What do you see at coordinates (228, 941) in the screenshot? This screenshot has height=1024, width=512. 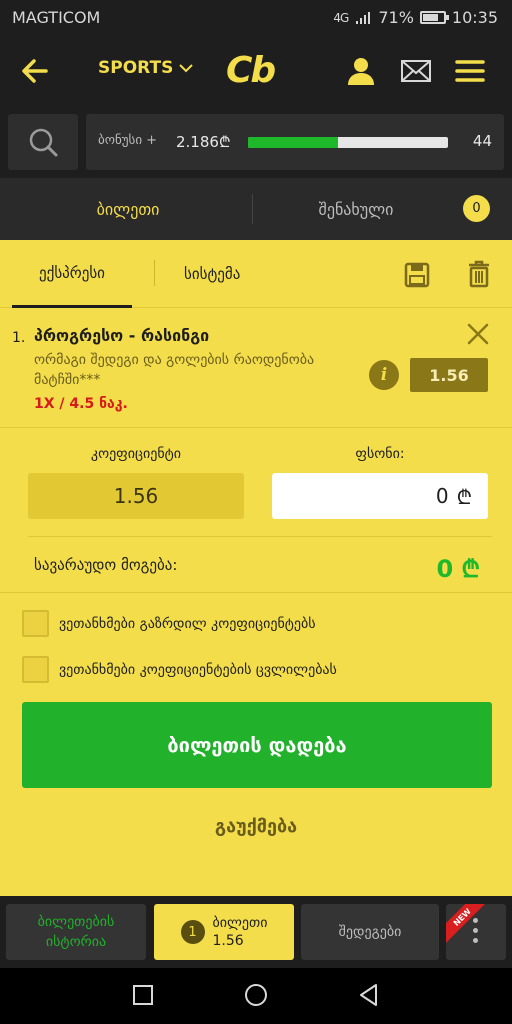 I see `ticket-odd: 1.56` at bounding box center [228, 941].